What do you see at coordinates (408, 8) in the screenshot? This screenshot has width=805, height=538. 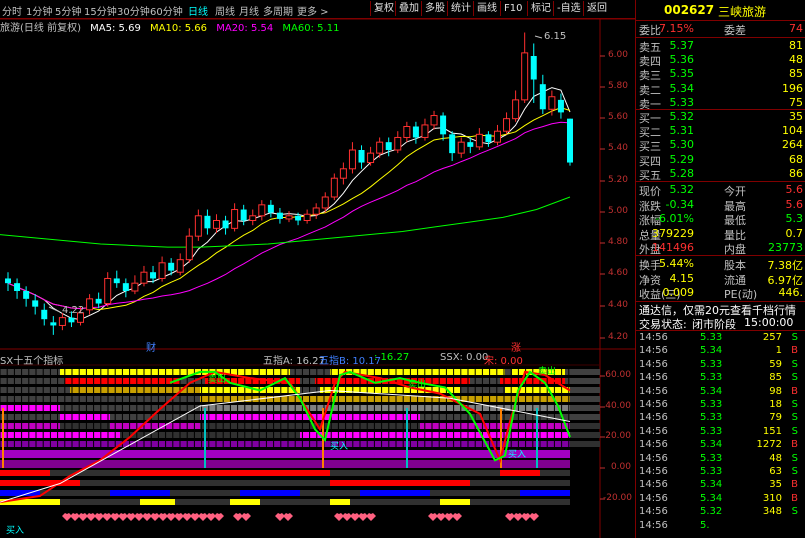 I see `toolbar-button: 叠加` at bounding box center [408, 8].